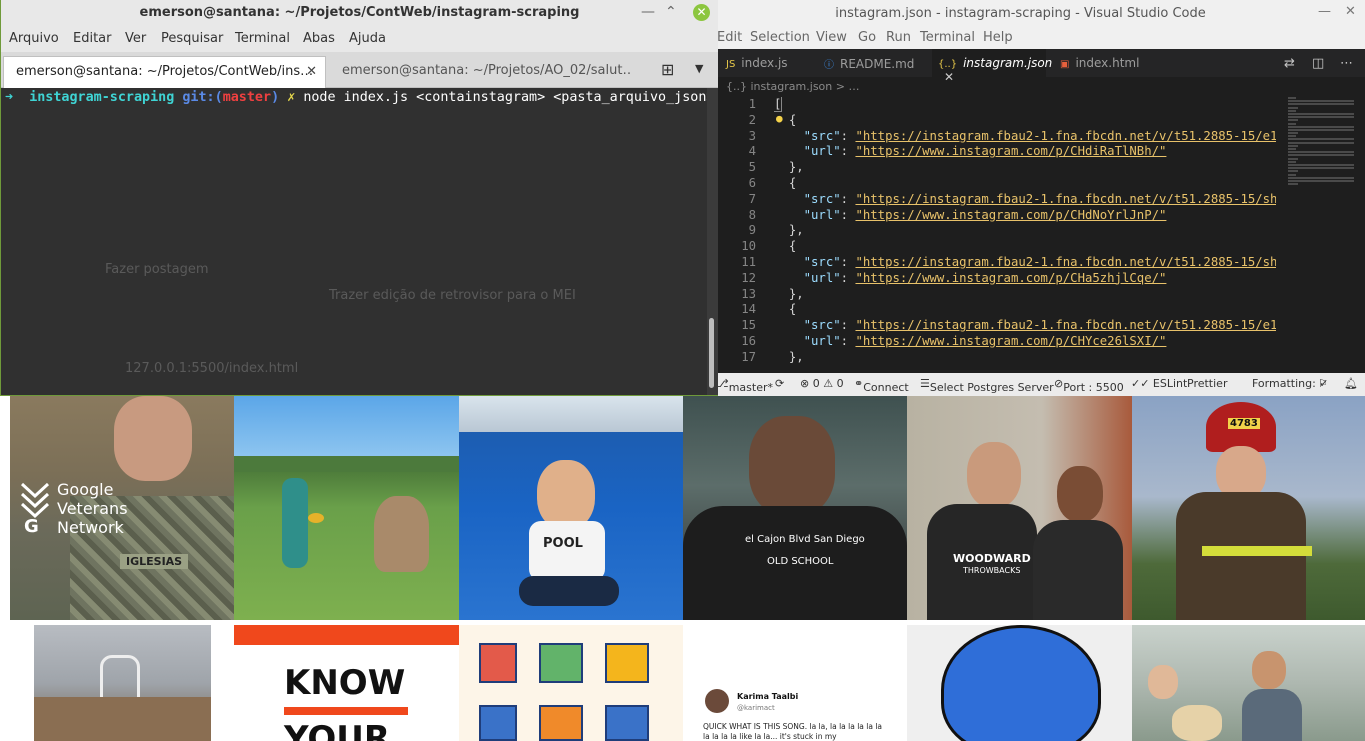 Image resolution: width=1365 pixels, height=741 pixels. Describe the element at coordinates (780, 37) in the screenshot. I see `menu-selection: Selection` at that location.